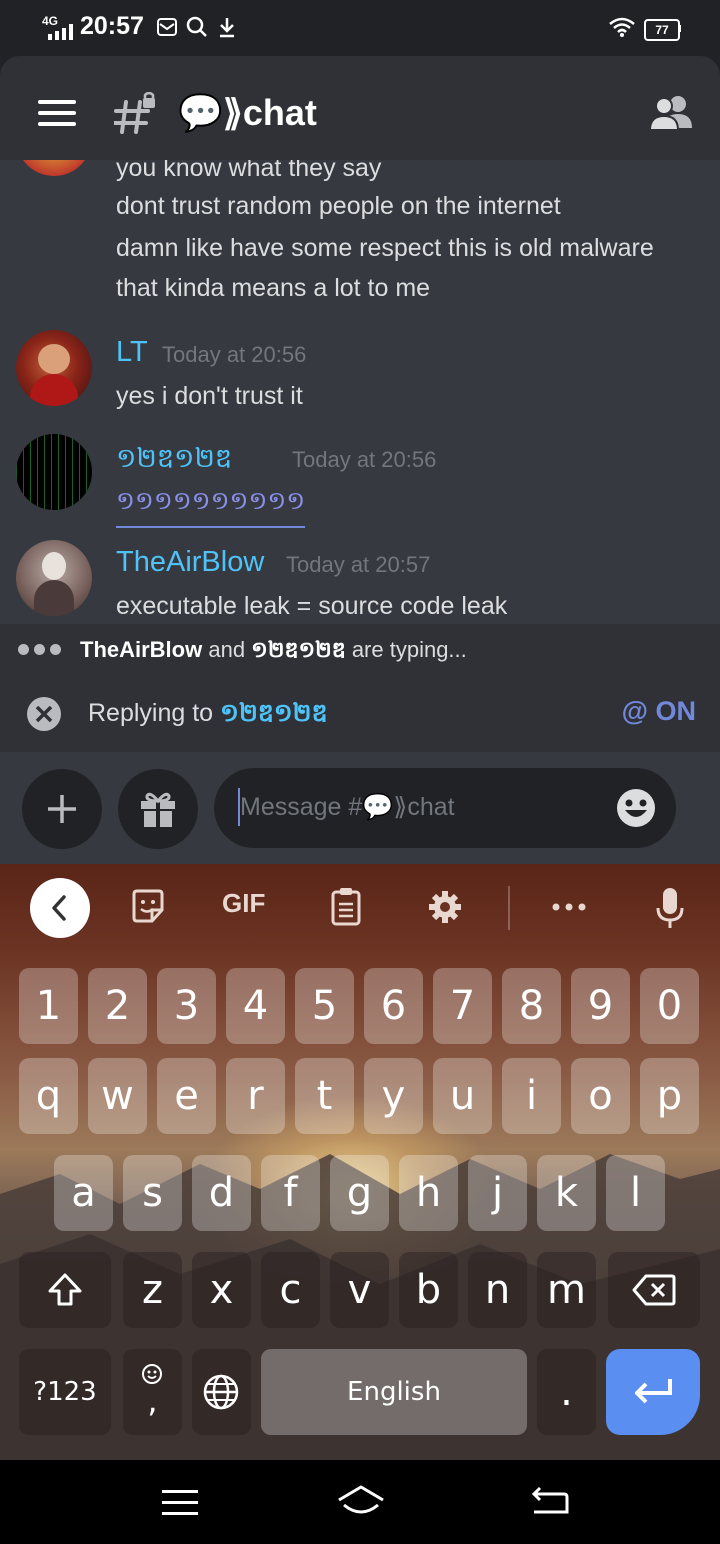 The image size is (720, 1544). I want to click on home-icon, so click(361, 1501).